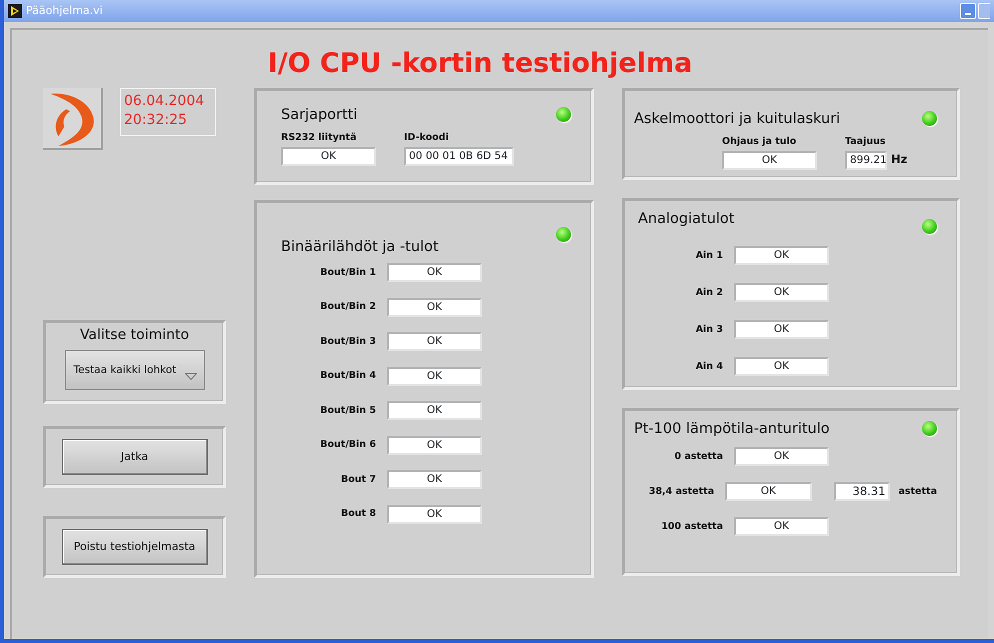 The width and height of the screenshot is (994, 643). Describe the element at coordinates (968, 11) in the screenshot. I see `minimize-button` at that location.